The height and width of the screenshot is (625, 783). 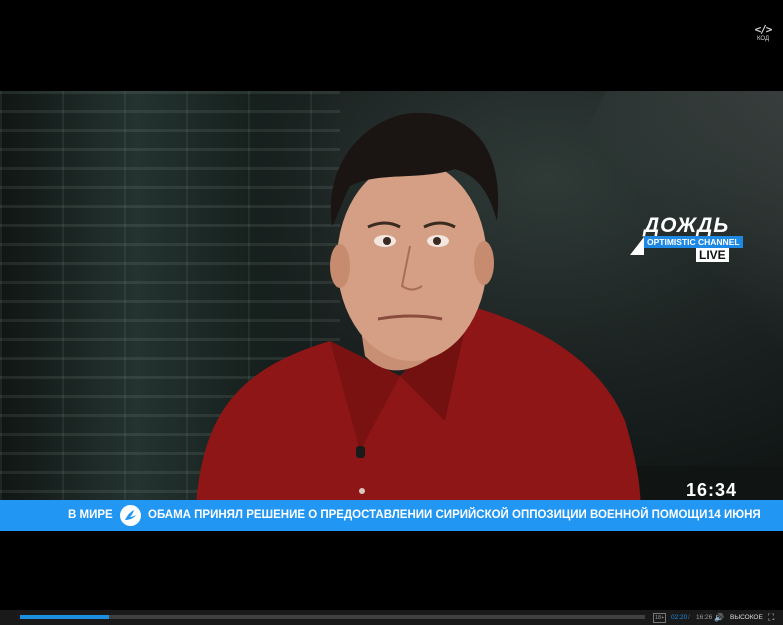 I want to click on channel-logo: ДОЖДЬ OPTIMISTIC CHANNEL LIVE, so click(x=686, y=238).